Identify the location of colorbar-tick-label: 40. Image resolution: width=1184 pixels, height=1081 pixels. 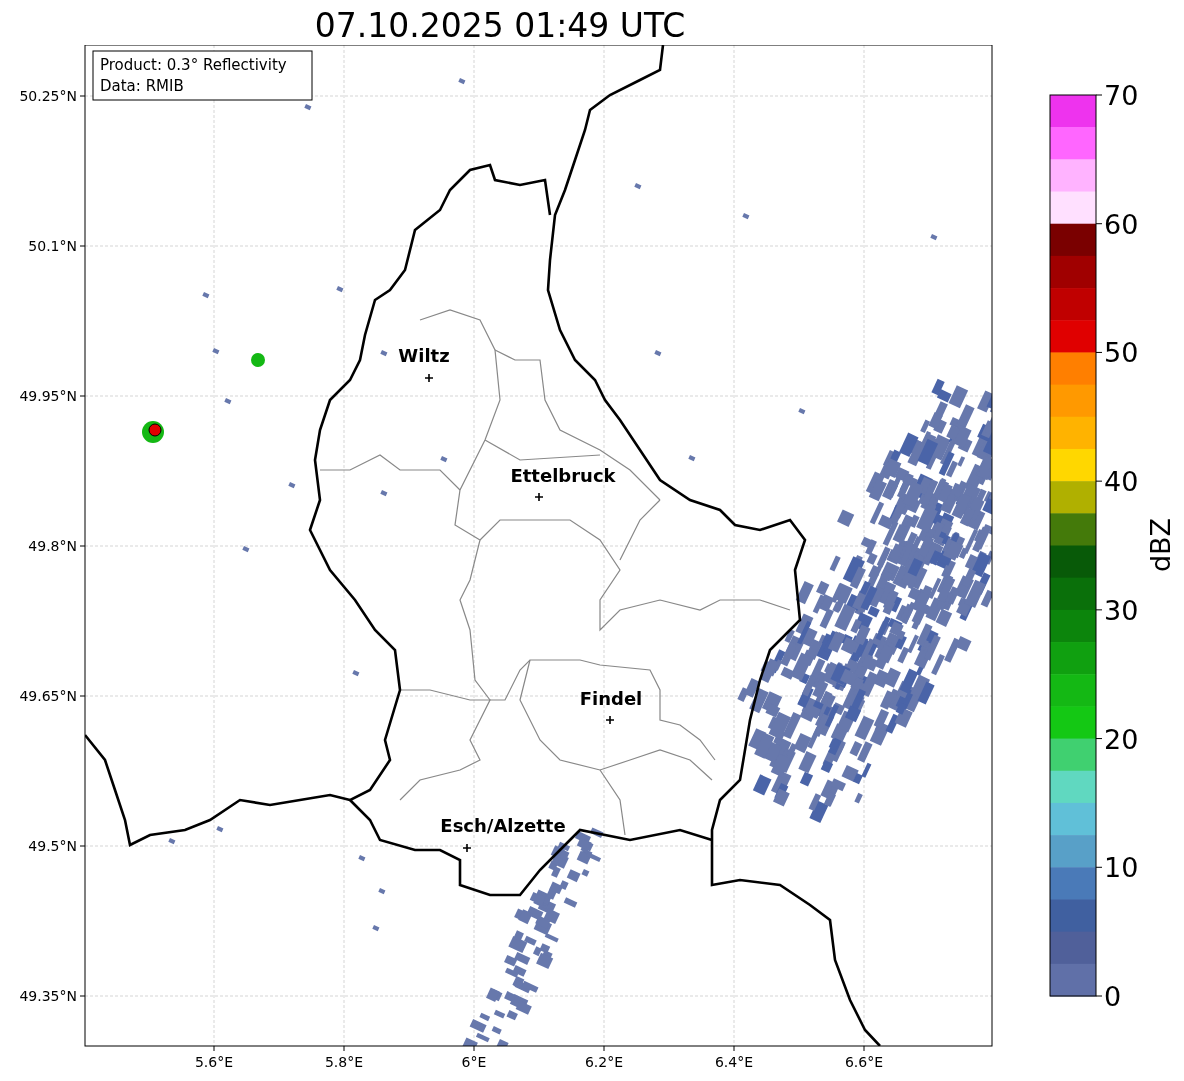
(1121, 482).